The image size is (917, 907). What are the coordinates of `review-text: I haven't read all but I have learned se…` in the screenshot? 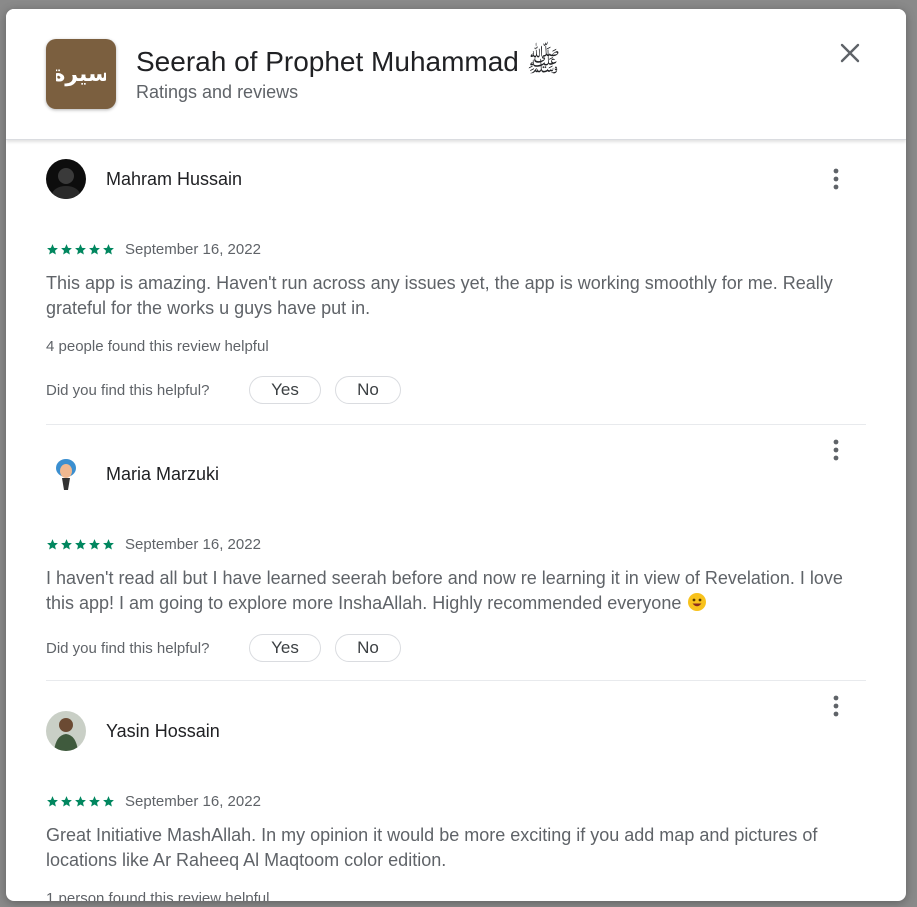 It's located at (444, 590).